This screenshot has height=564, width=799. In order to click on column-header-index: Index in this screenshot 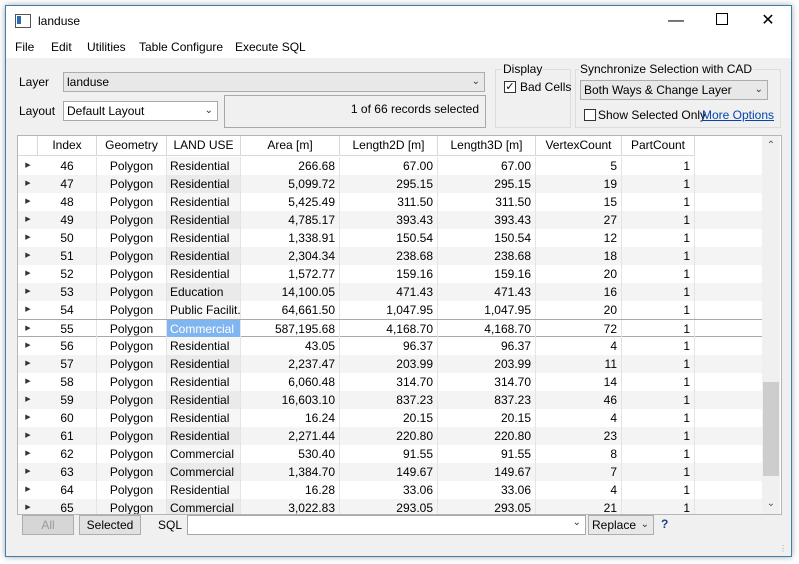, I will do `click(67, 146)`.